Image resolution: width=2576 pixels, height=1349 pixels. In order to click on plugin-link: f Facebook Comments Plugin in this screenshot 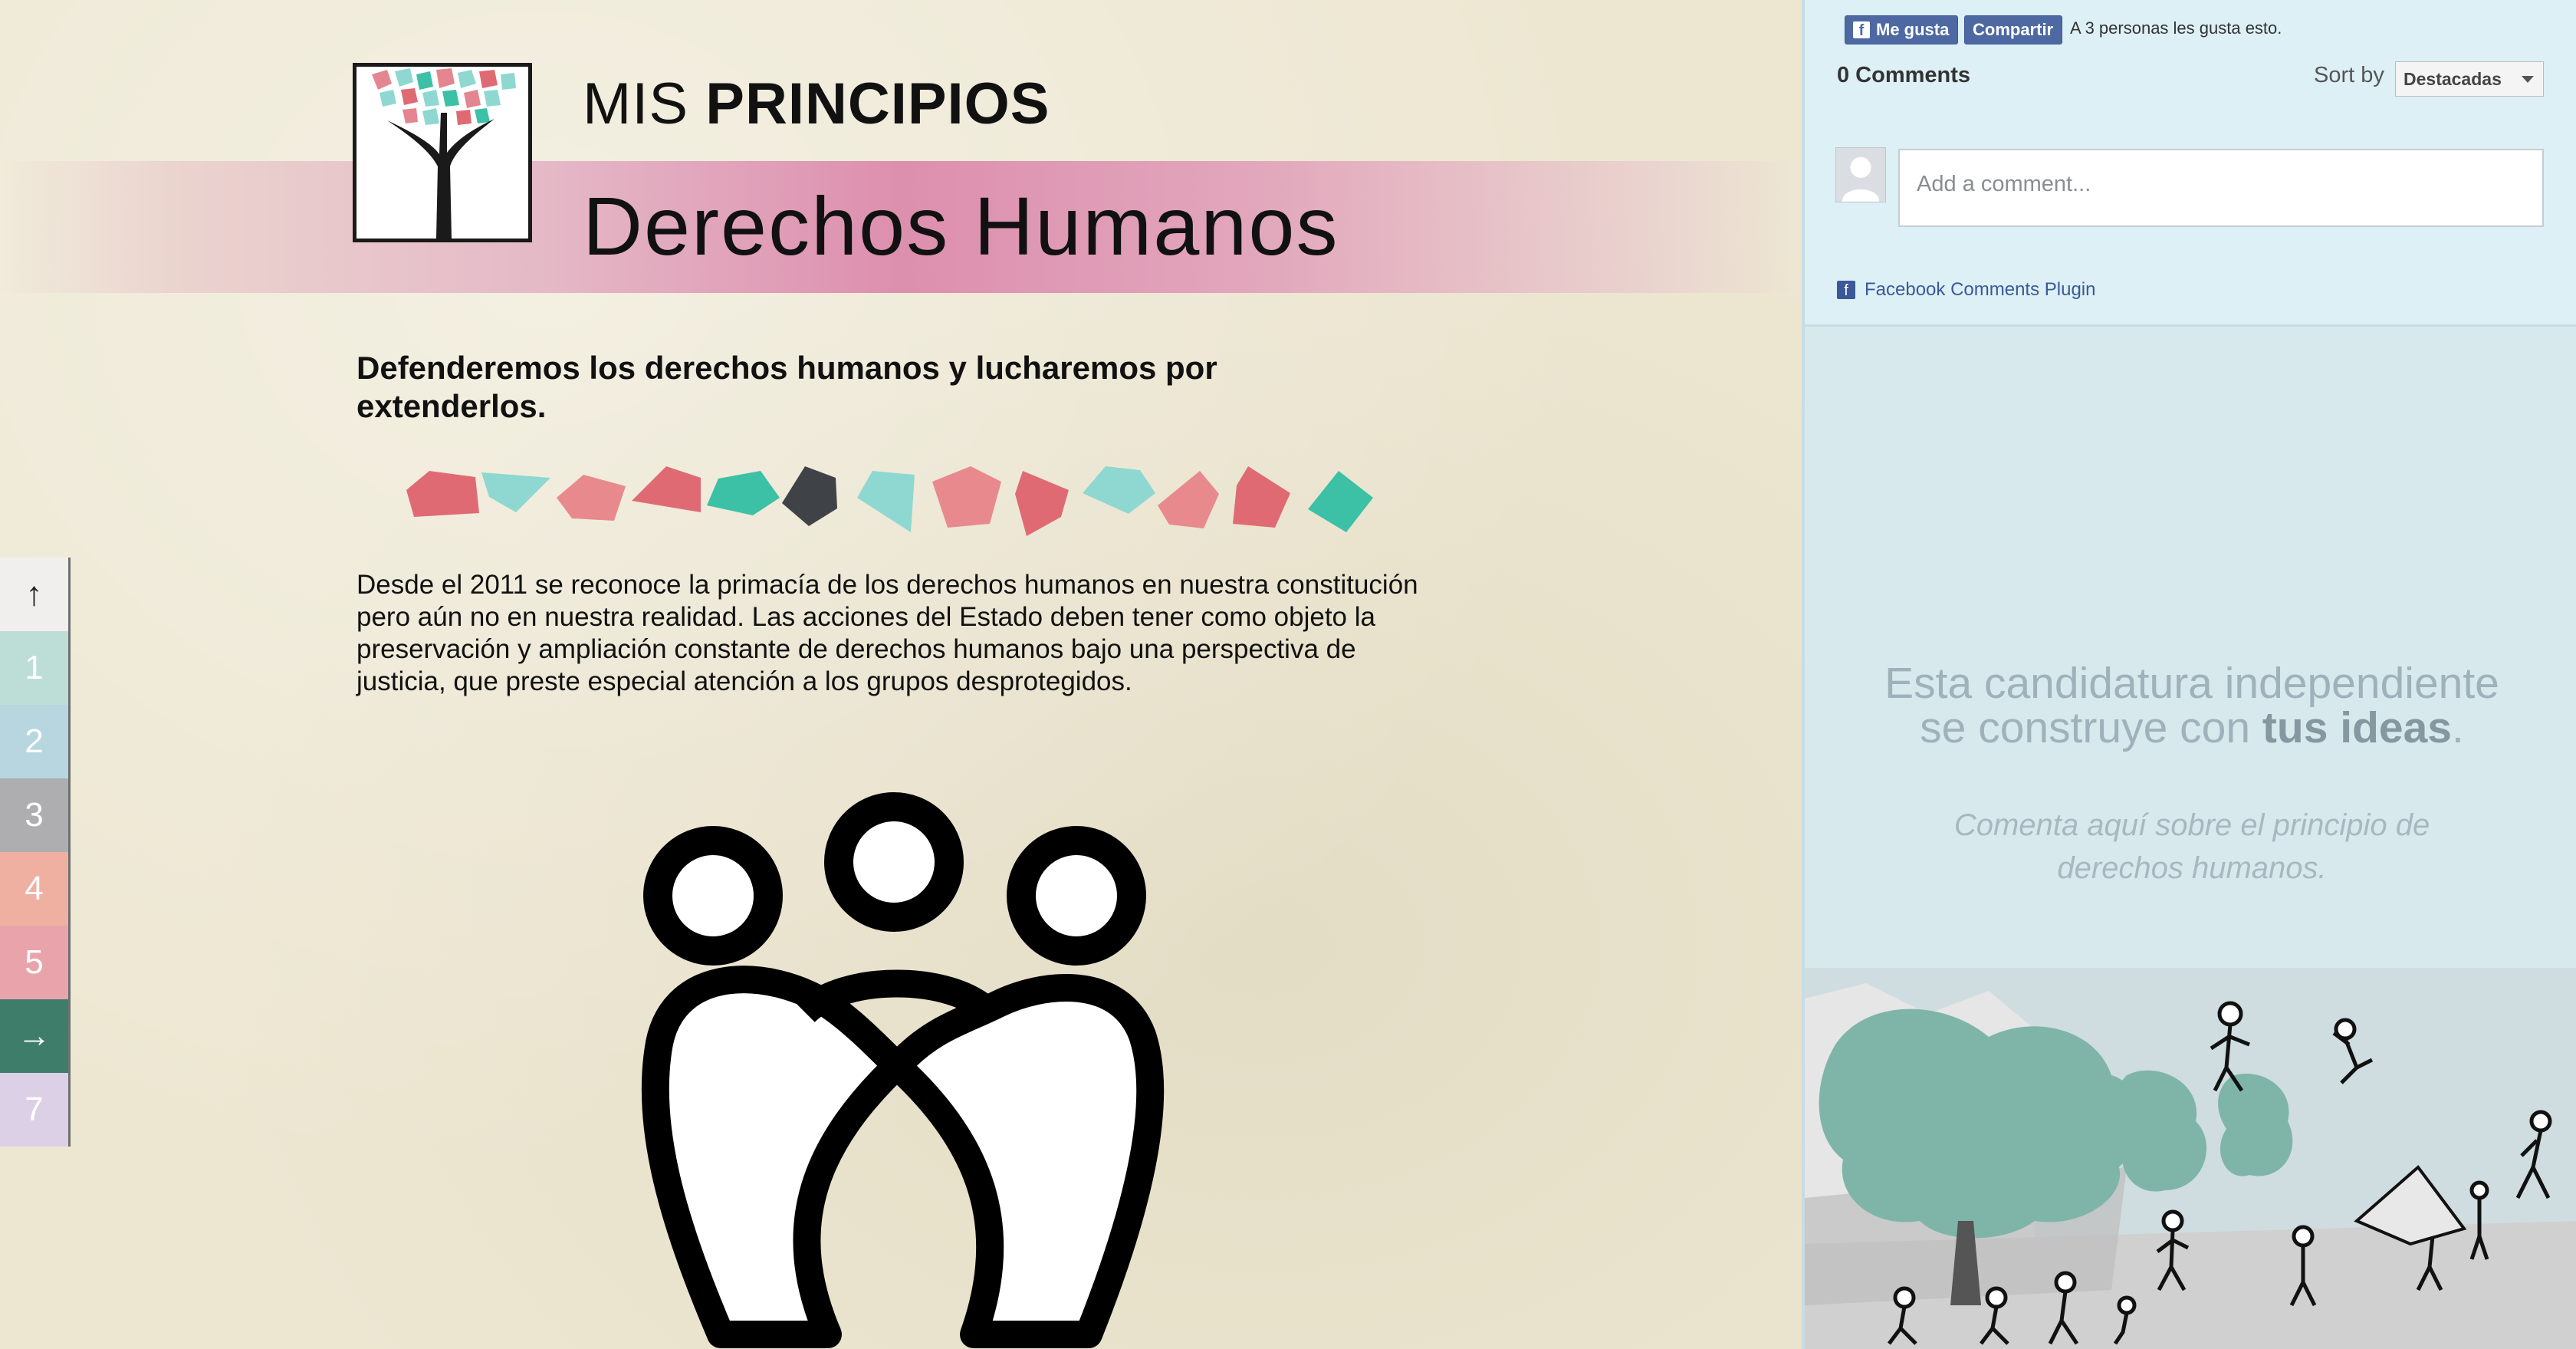, I will do `click(1966, 290)`.